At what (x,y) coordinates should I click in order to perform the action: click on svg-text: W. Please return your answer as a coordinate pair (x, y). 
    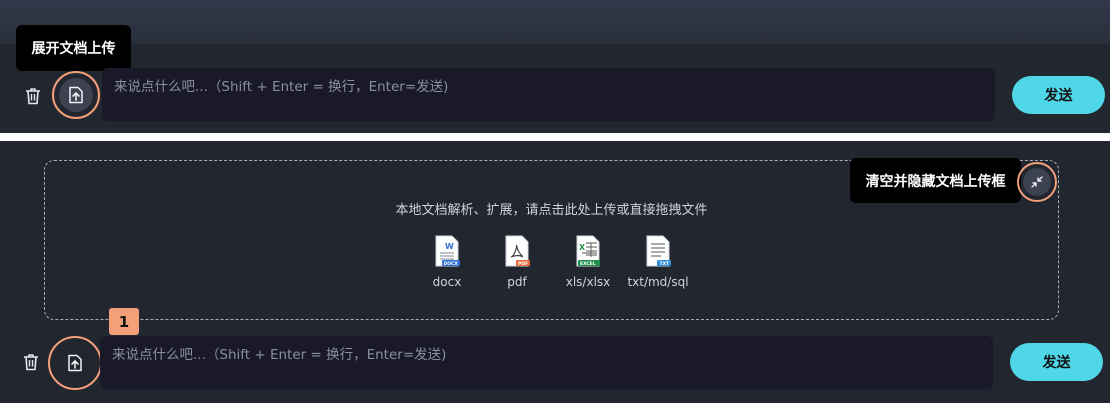
    Looking at the image, I should click on (449, 246).